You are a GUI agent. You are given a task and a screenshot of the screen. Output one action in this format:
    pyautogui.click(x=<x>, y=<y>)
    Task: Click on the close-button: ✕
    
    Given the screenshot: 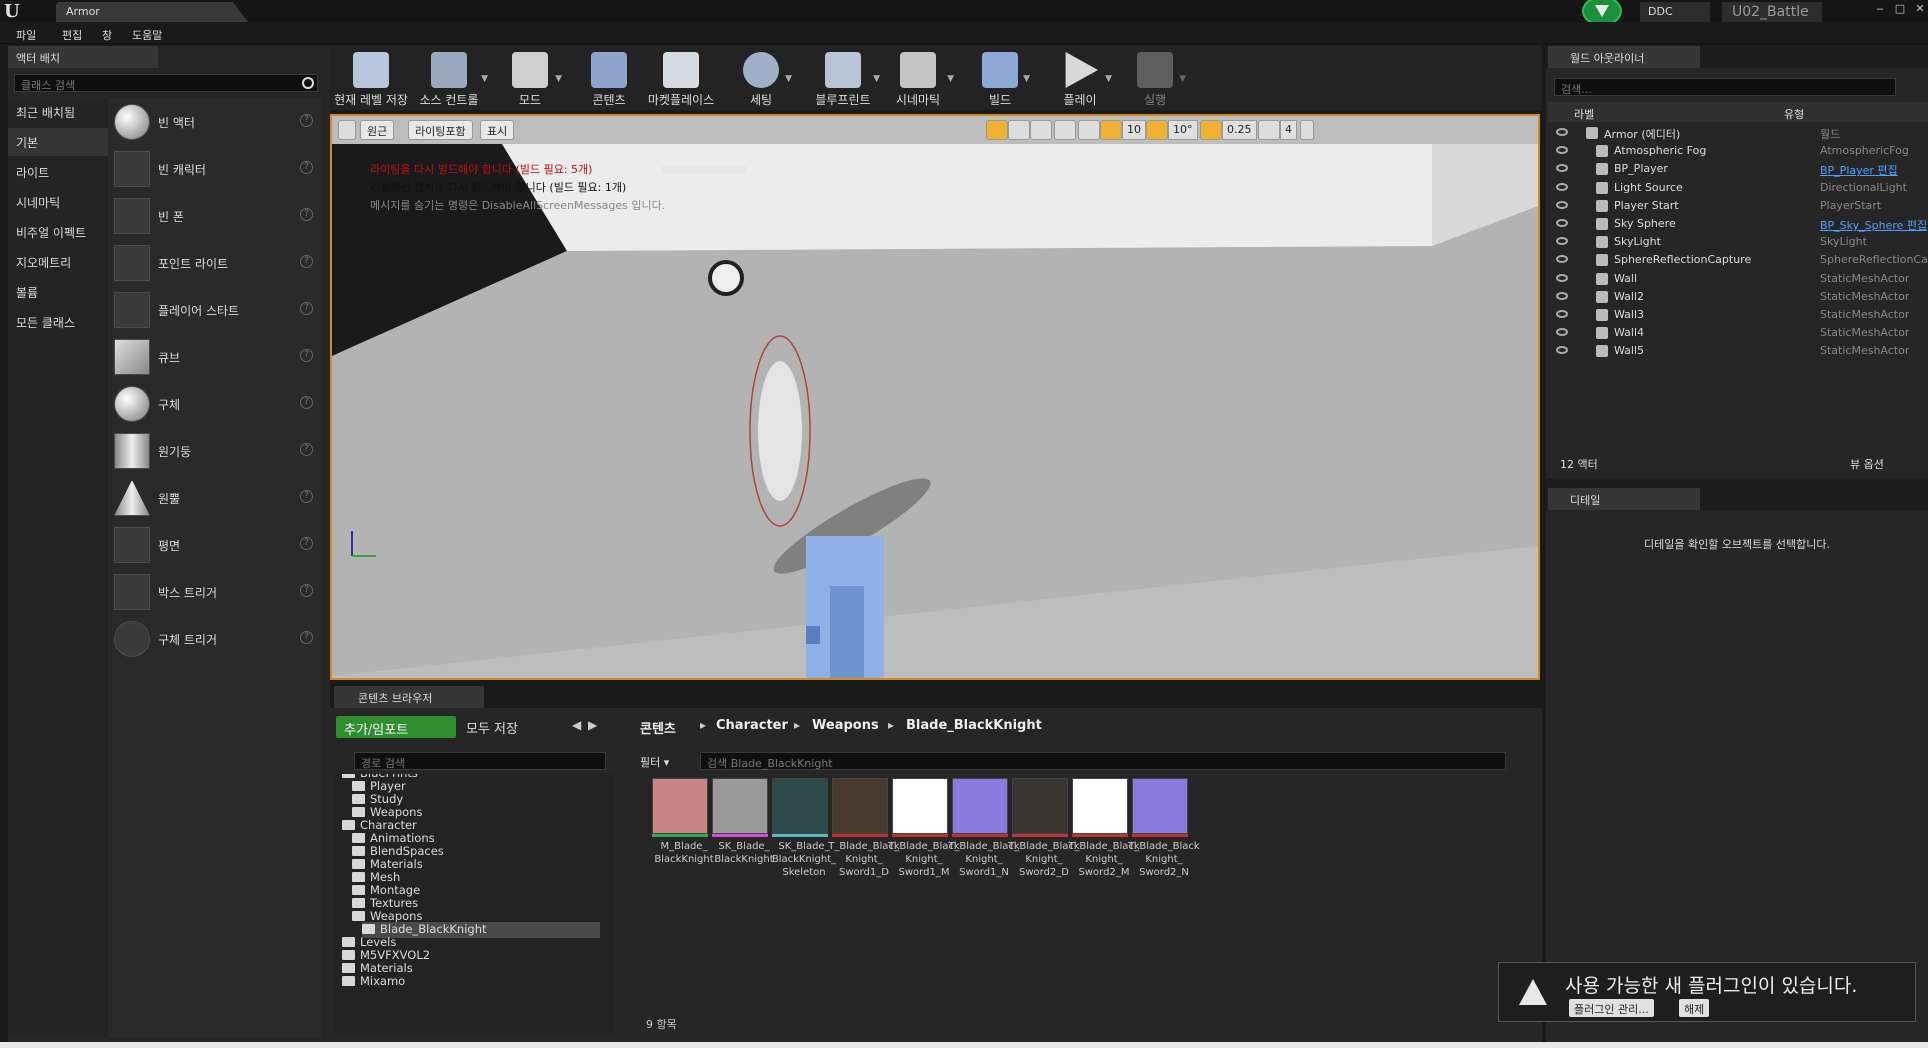 What is the action you would take?
    pyautogui.click(x=1919, y=9)
    